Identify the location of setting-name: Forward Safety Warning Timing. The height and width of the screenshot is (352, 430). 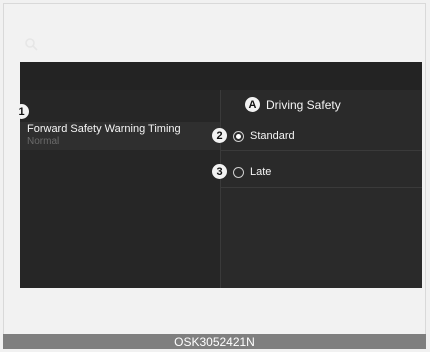
(104, 129).